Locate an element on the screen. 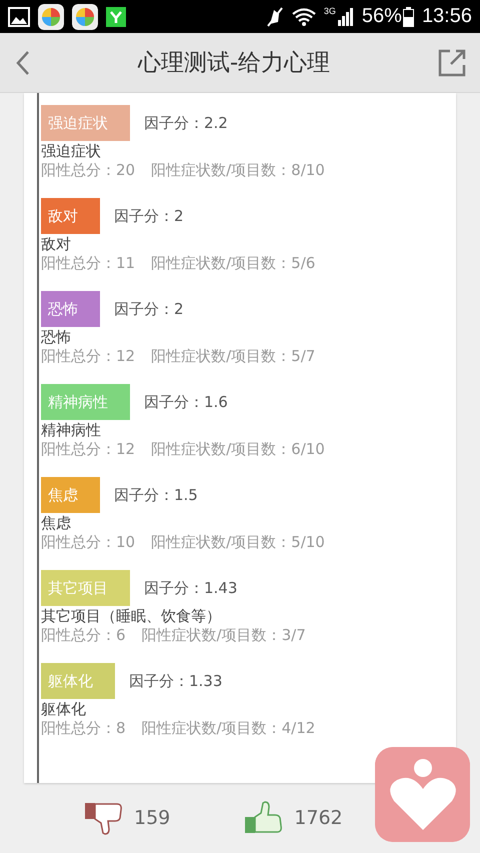 This screenshot has height=853, width=480. gallery-icon is located at coordinates (19, 16).